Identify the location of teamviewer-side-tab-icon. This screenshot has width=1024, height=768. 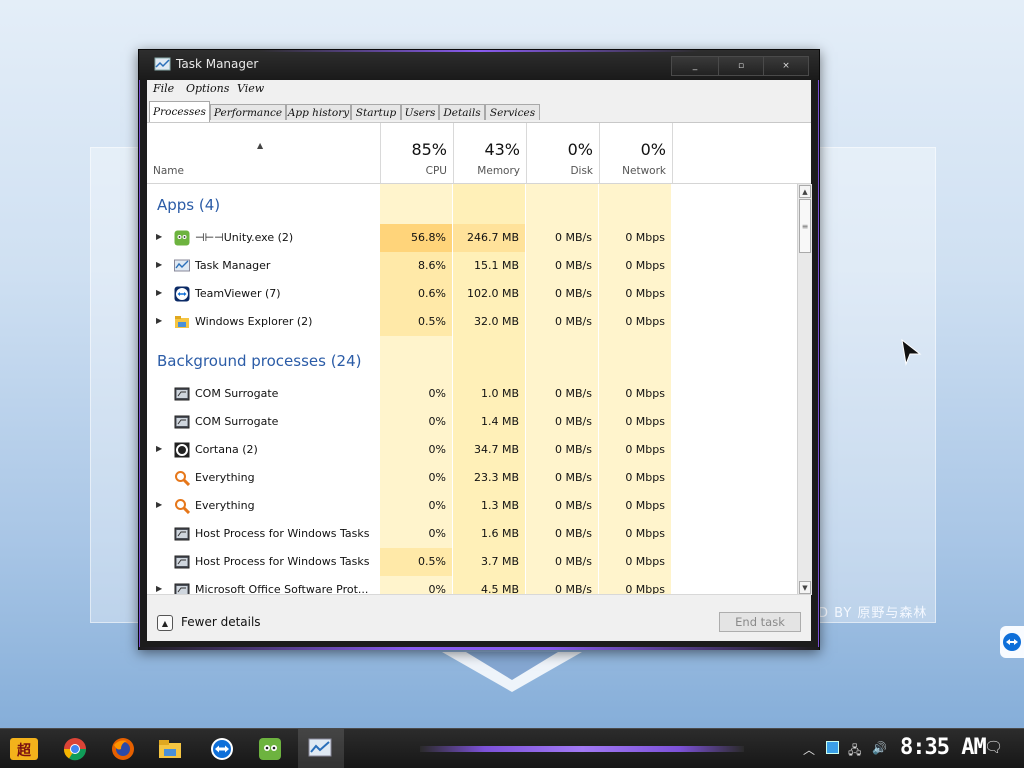
(1012, 642).